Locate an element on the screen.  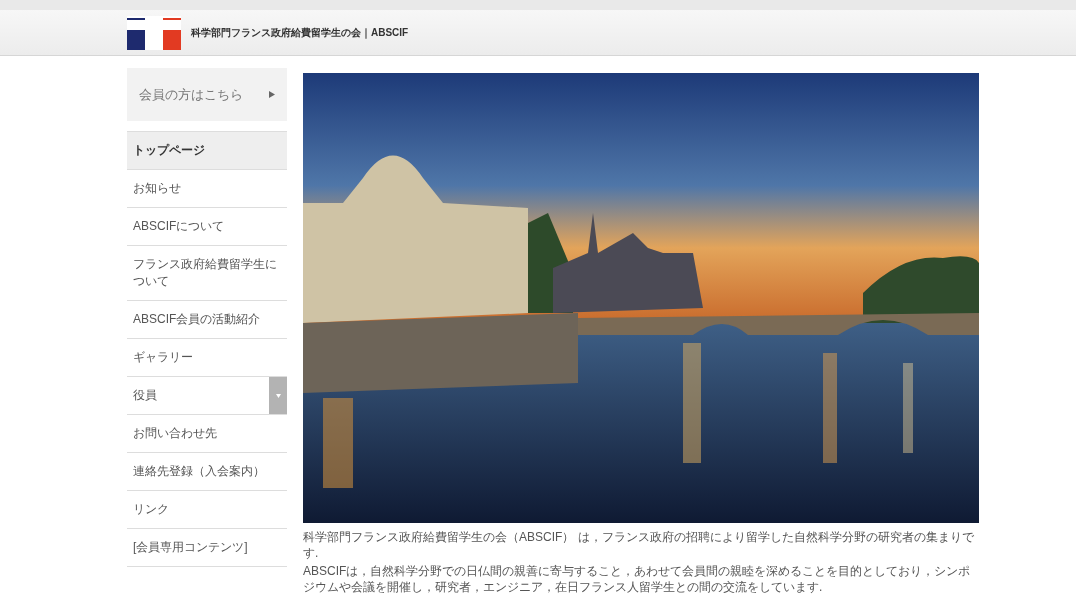
caret-down-icon is located at coordinates (278, 395).